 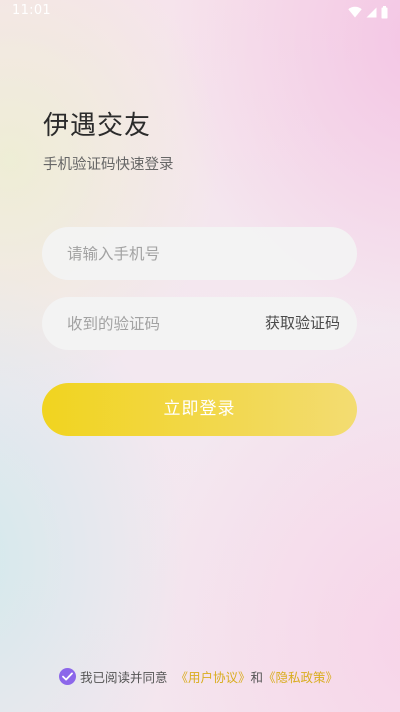 What do you see at coordinates (31, 10) in the screenshot?
I see `status-time: 11:01` at bounding box center [31, 10].